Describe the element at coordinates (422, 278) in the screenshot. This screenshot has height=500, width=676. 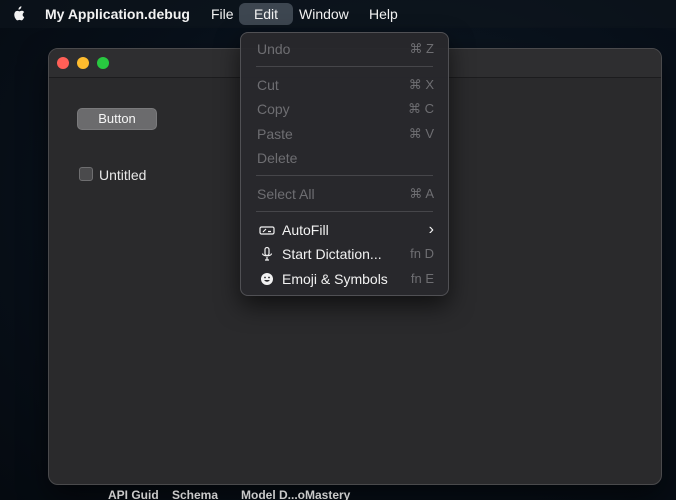
I see `menu-item-shortcut: fn E` at that location.